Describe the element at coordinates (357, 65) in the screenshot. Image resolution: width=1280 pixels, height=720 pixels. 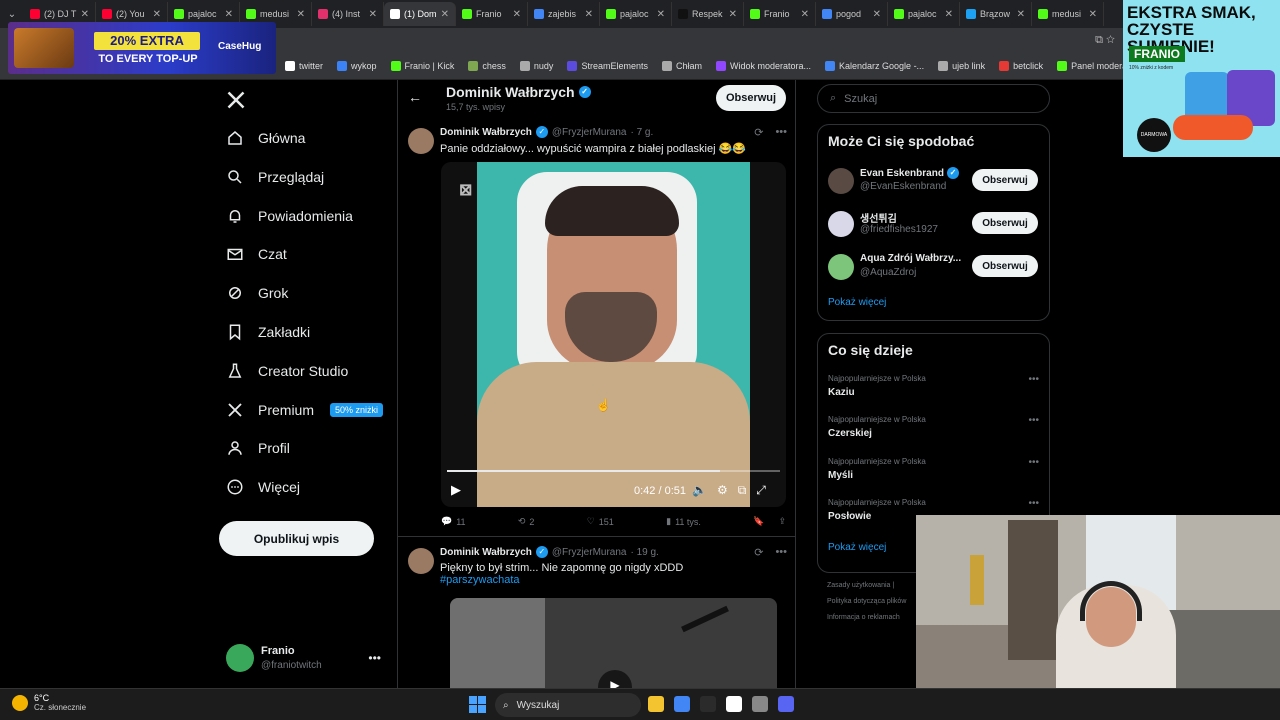
I see `bookmark-item: wykop` at that location.